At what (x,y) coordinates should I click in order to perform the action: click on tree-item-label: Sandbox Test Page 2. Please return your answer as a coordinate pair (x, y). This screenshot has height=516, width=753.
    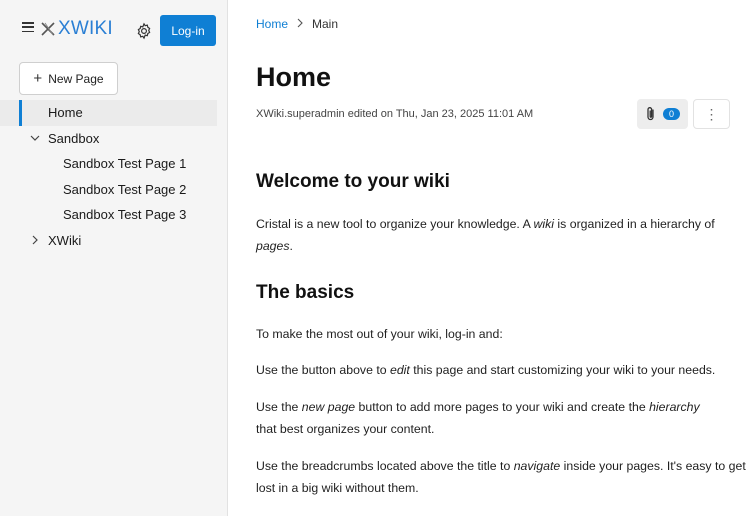
    Looking at the image, I should click on (125, 189).